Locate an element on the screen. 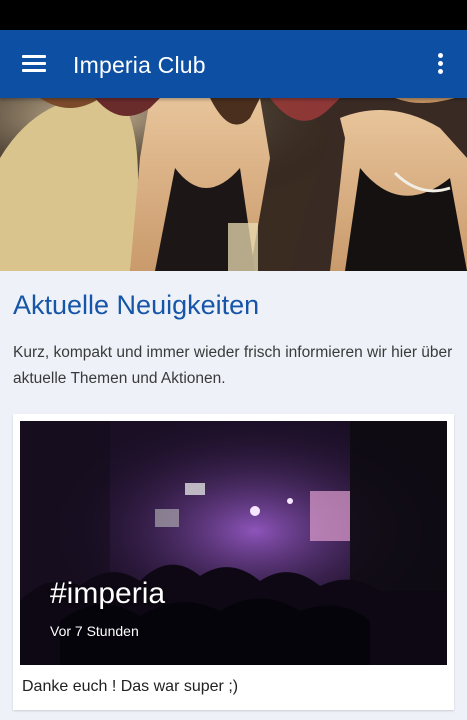  more-options-button is located at coordinates (440, 64).